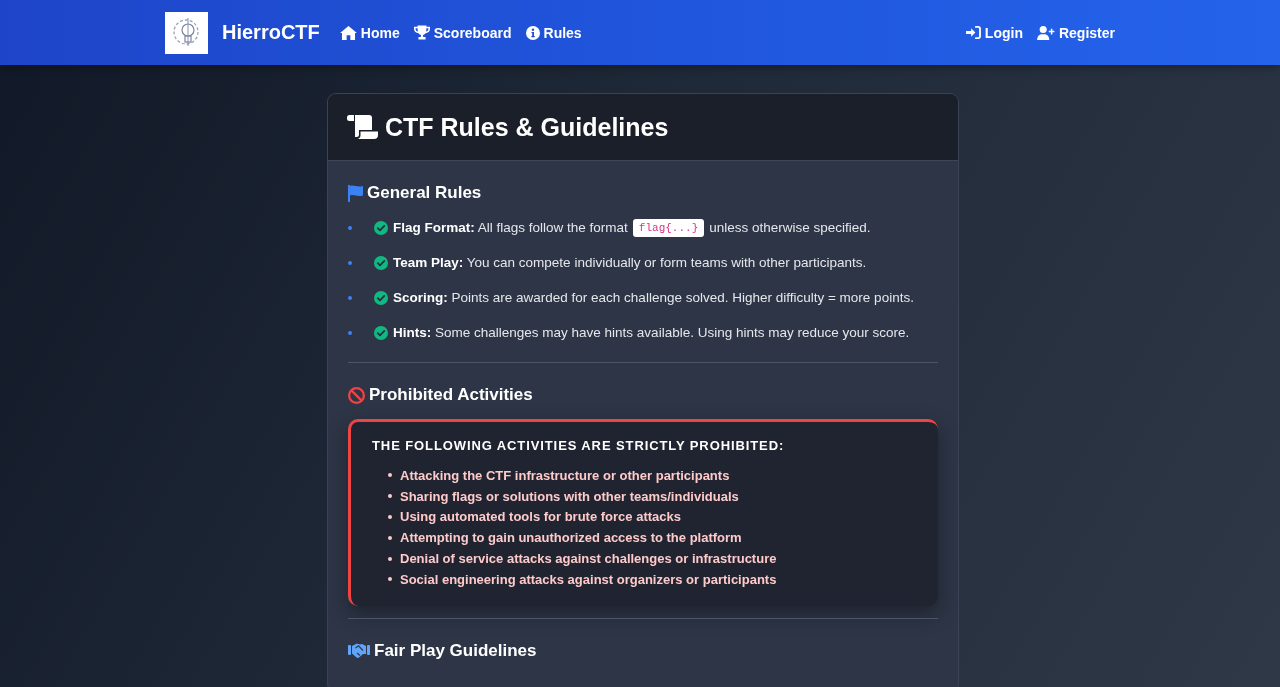 This screenshot has height=687, width=1280. What do you see at coordinates (1045, 32) in the screenshot?
I see `user-plus-icon` at bounding box center [1045, 32].